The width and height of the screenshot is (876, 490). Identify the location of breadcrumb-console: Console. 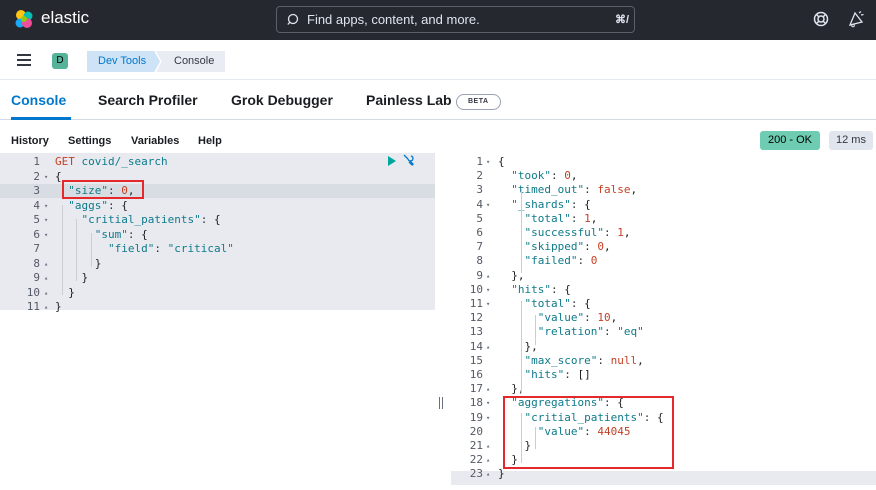
(191, 61).